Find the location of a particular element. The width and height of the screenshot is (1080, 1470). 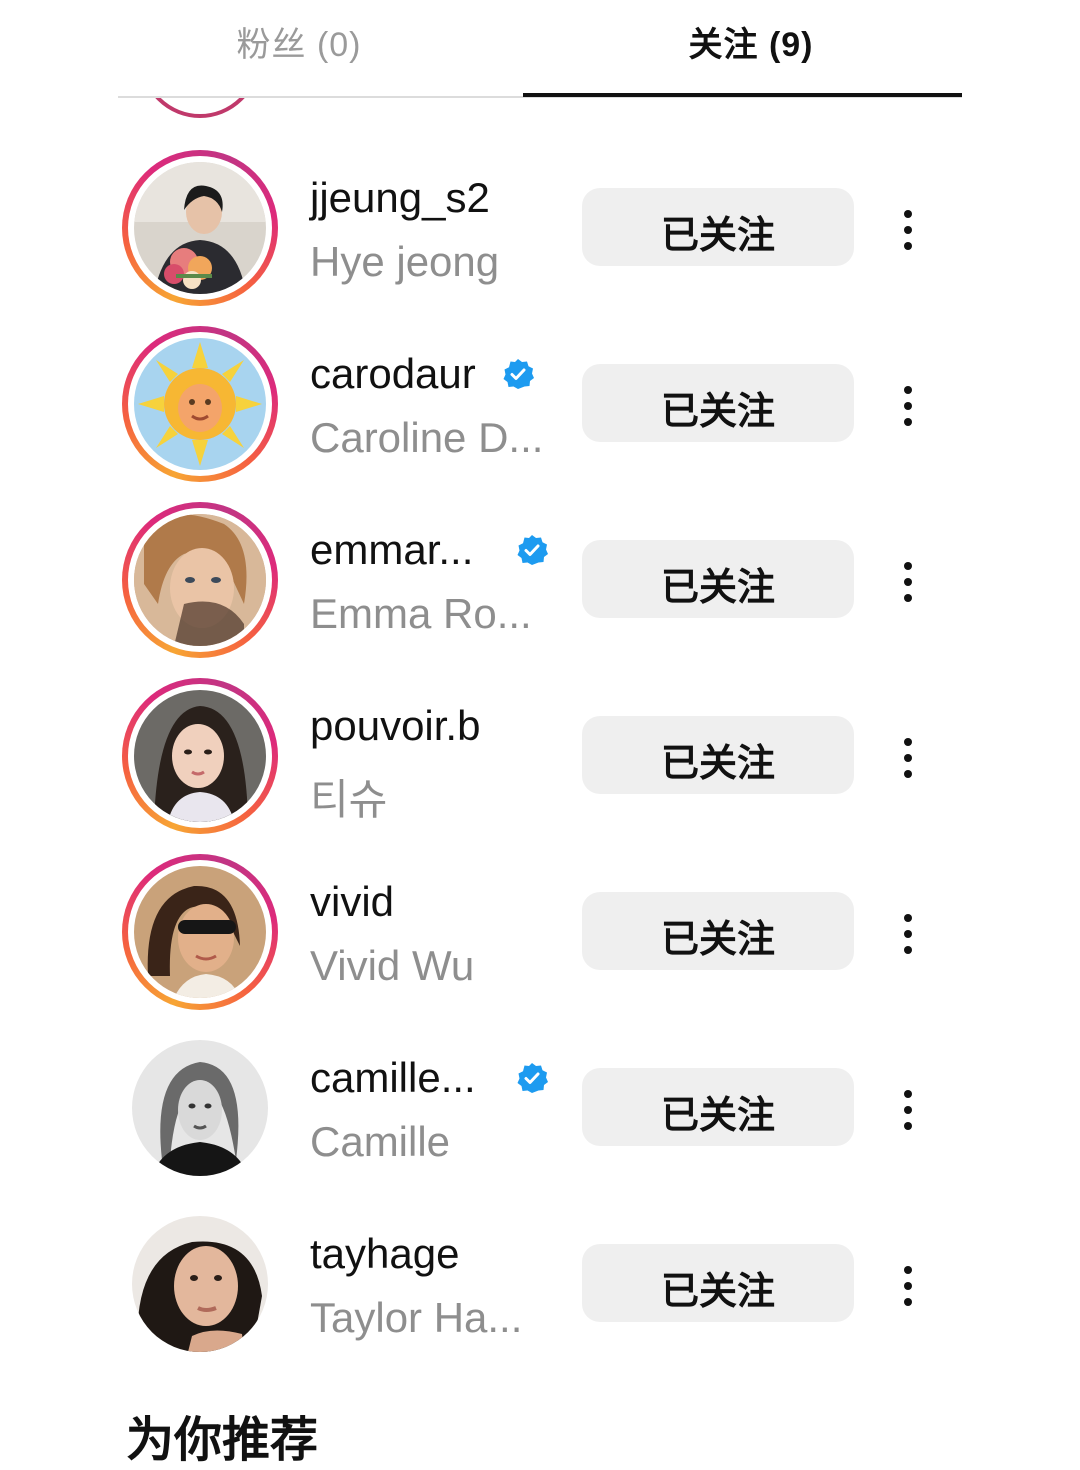

username: pouvoir.b is located at coordinates (395, 726).